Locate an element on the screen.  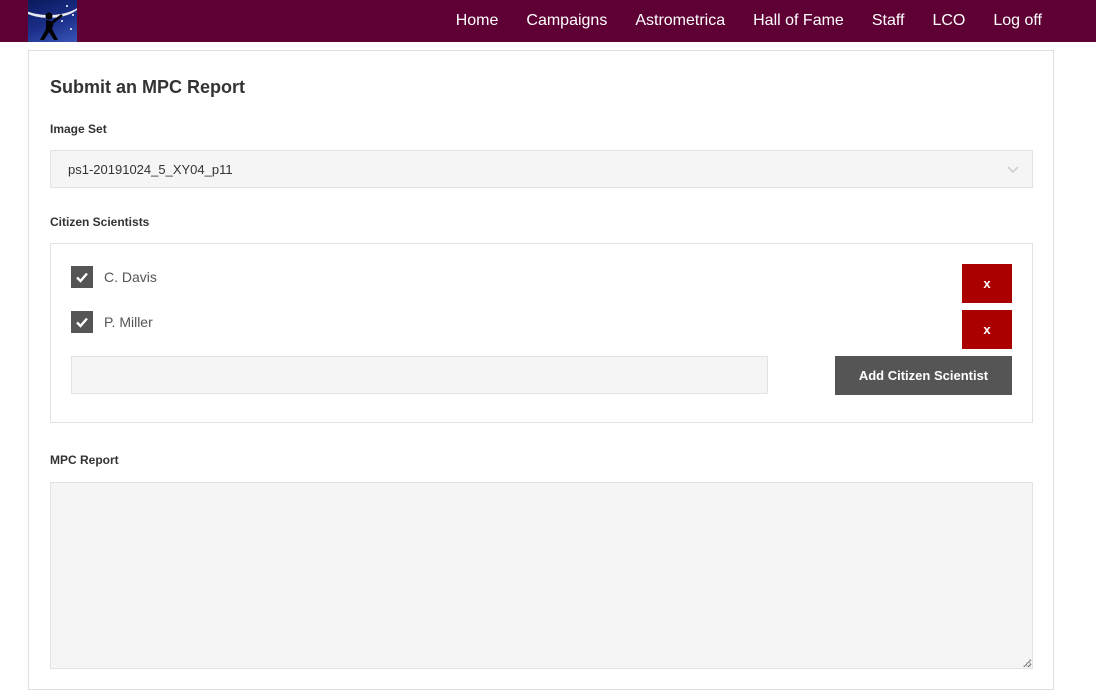
nav-astrometrica: Astrometrica is located at coordinates (680, 21).